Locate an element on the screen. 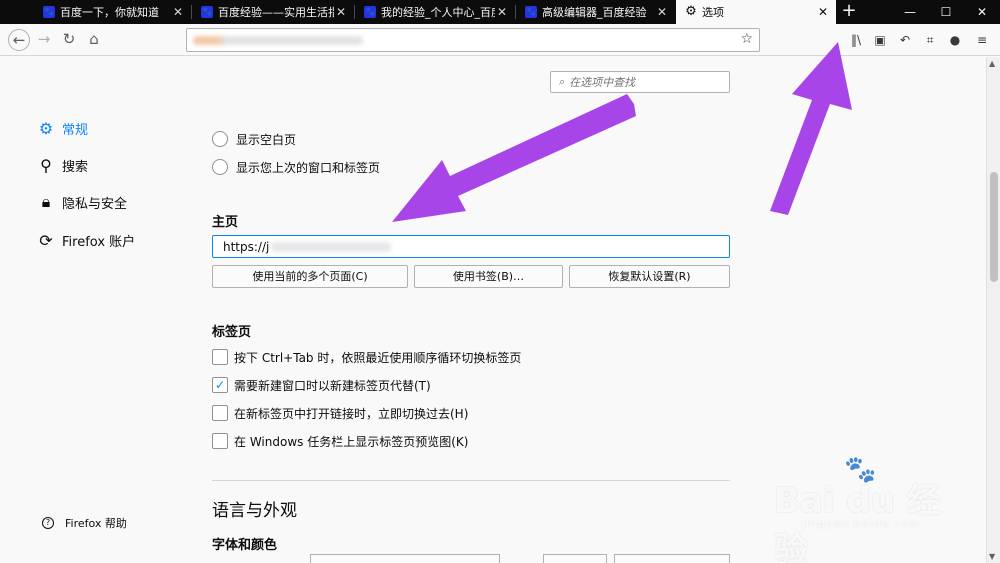 Image resolution: width=1000 pixels, height=563 pixels. screenshot-icon: ⌗ is located at coordinates (930, 40).